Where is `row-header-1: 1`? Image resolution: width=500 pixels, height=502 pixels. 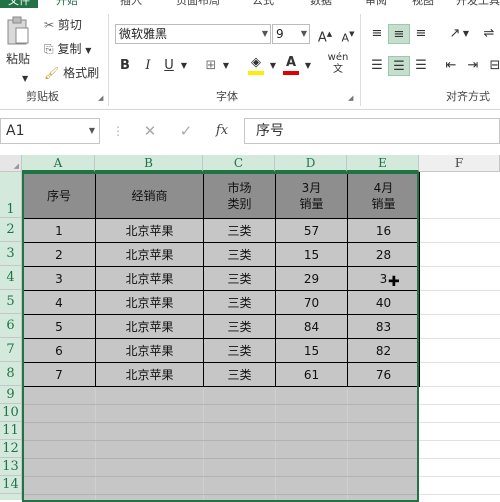 row-header-1: 1 is located at coordinates (11, 195).